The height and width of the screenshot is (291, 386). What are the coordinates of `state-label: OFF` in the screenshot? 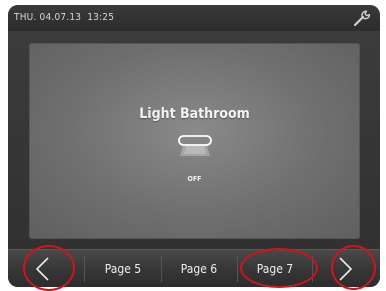 It's located at (194, 179).